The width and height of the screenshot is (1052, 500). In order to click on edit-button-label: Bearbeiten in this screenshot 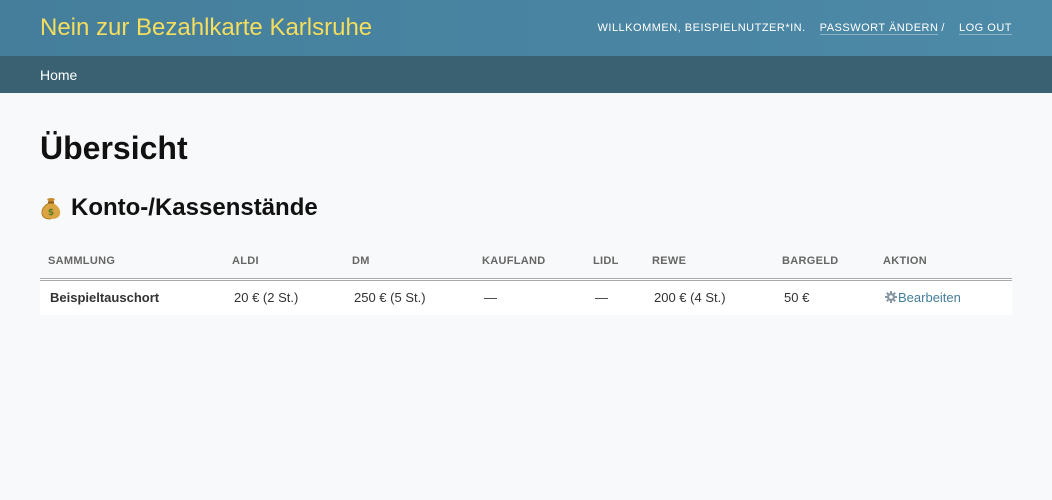, I will do `click(929, 297)`.